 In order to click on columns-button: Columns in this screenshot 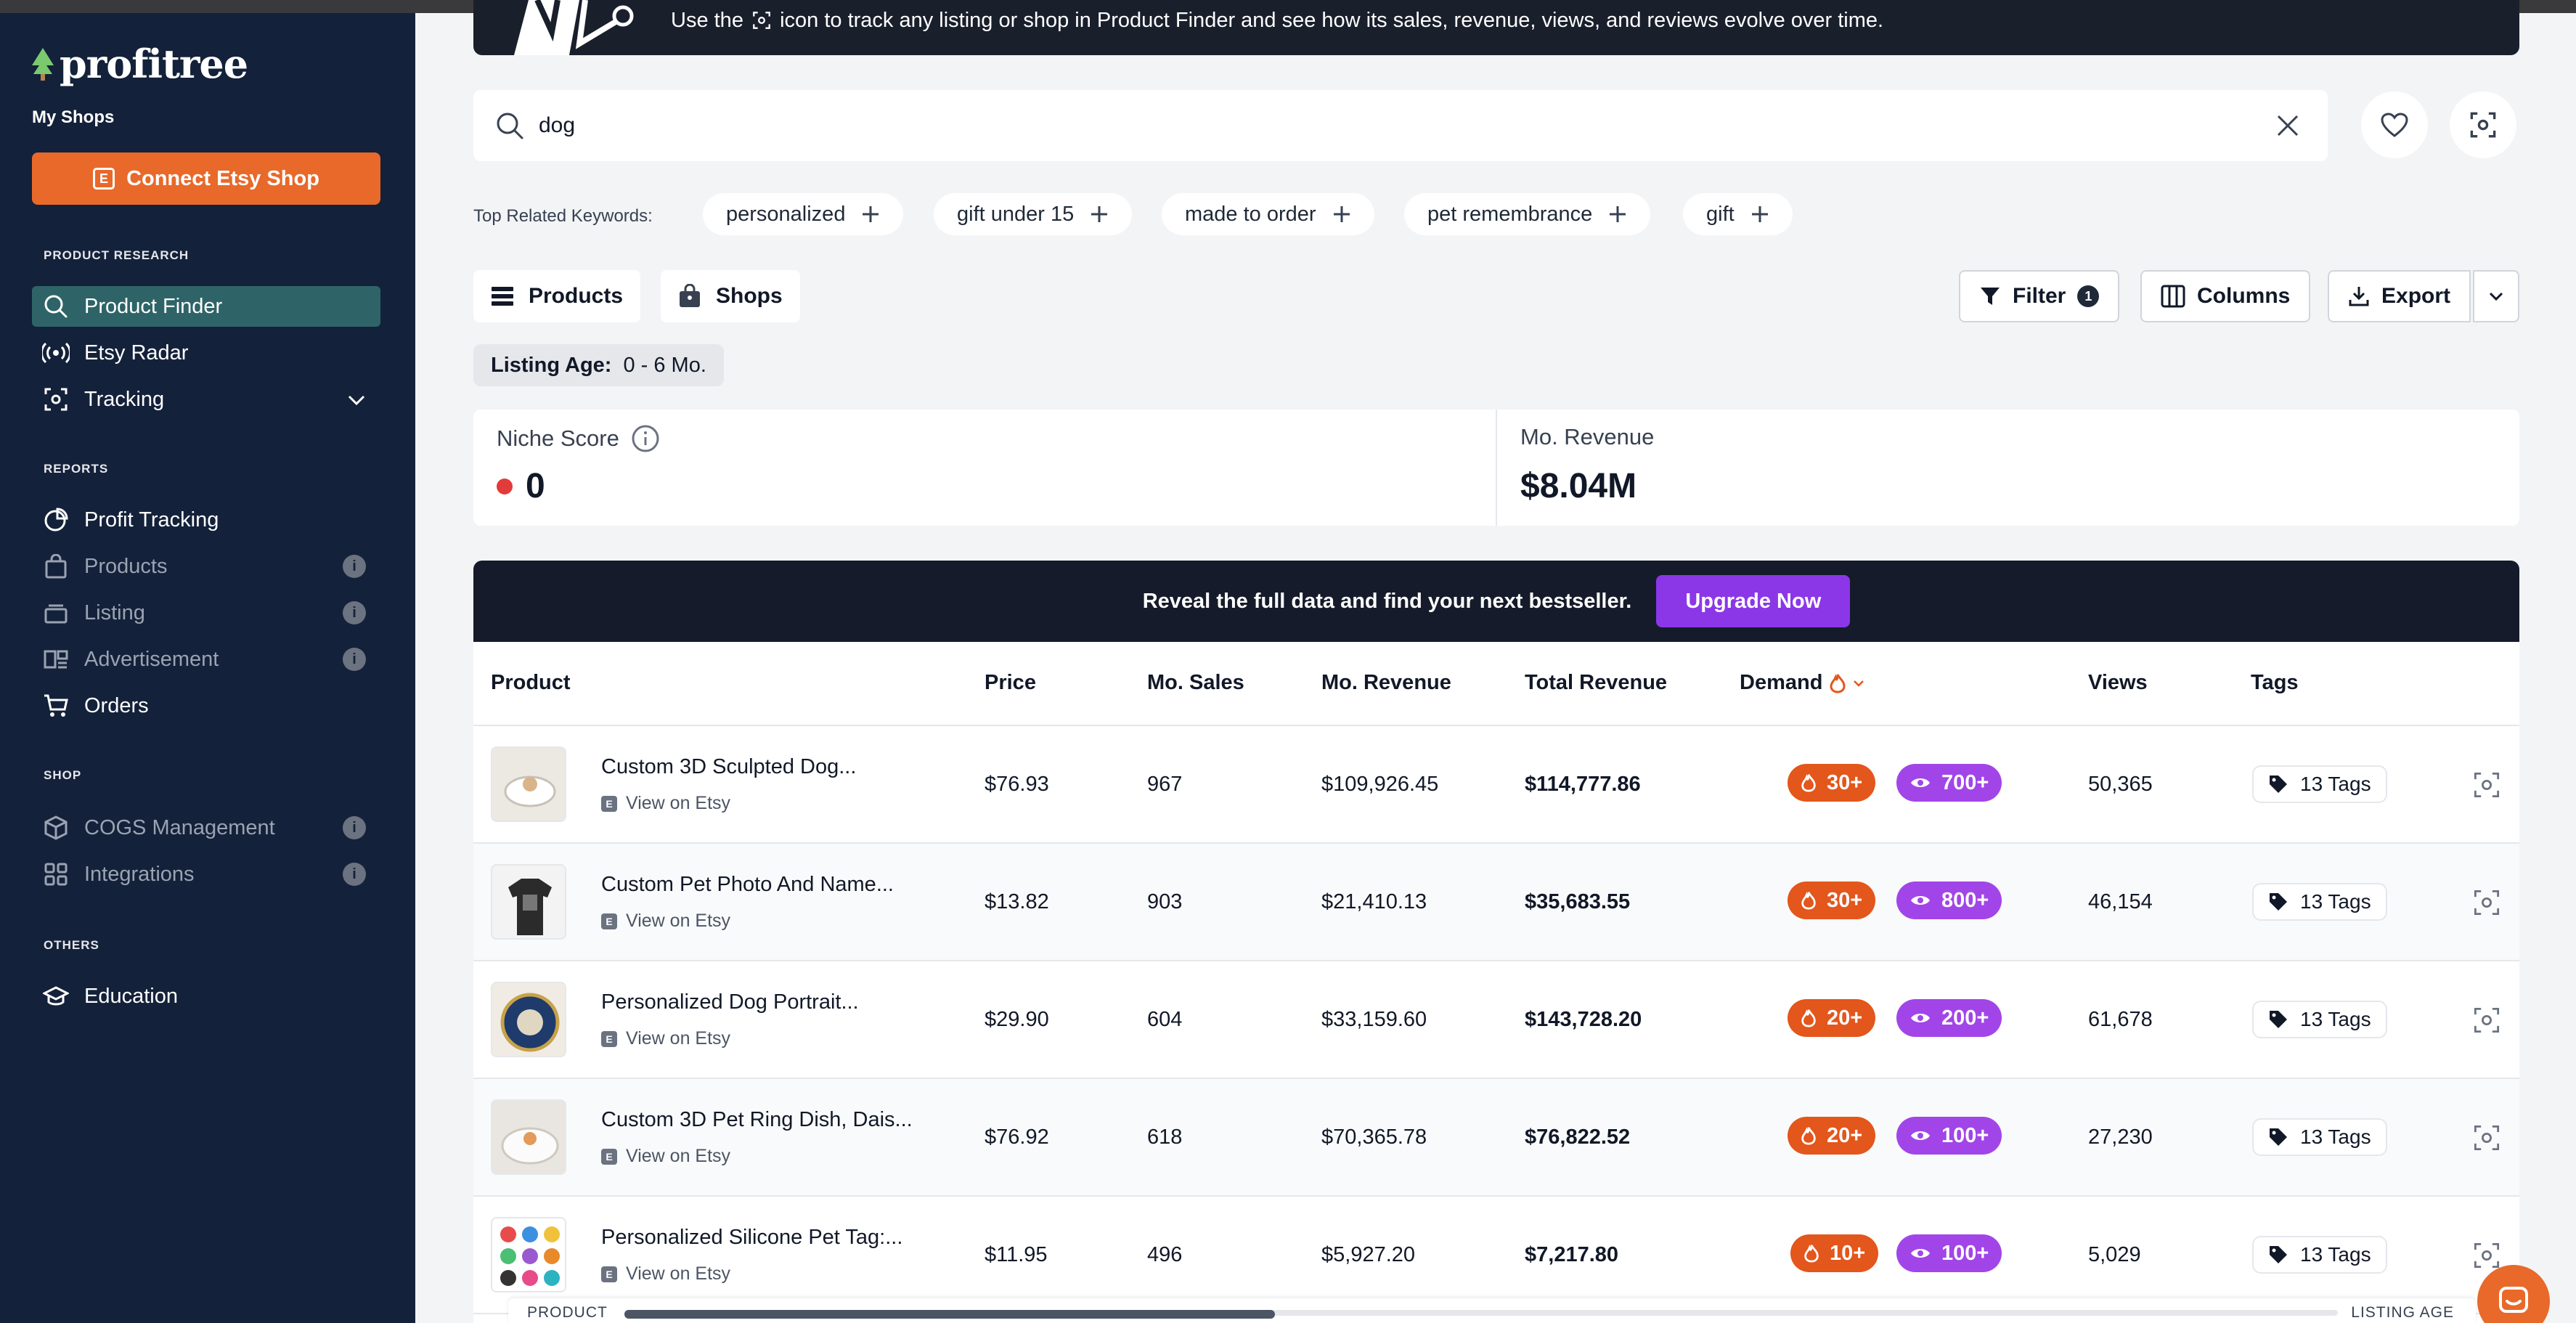, I will do `click(2225, 296)`.